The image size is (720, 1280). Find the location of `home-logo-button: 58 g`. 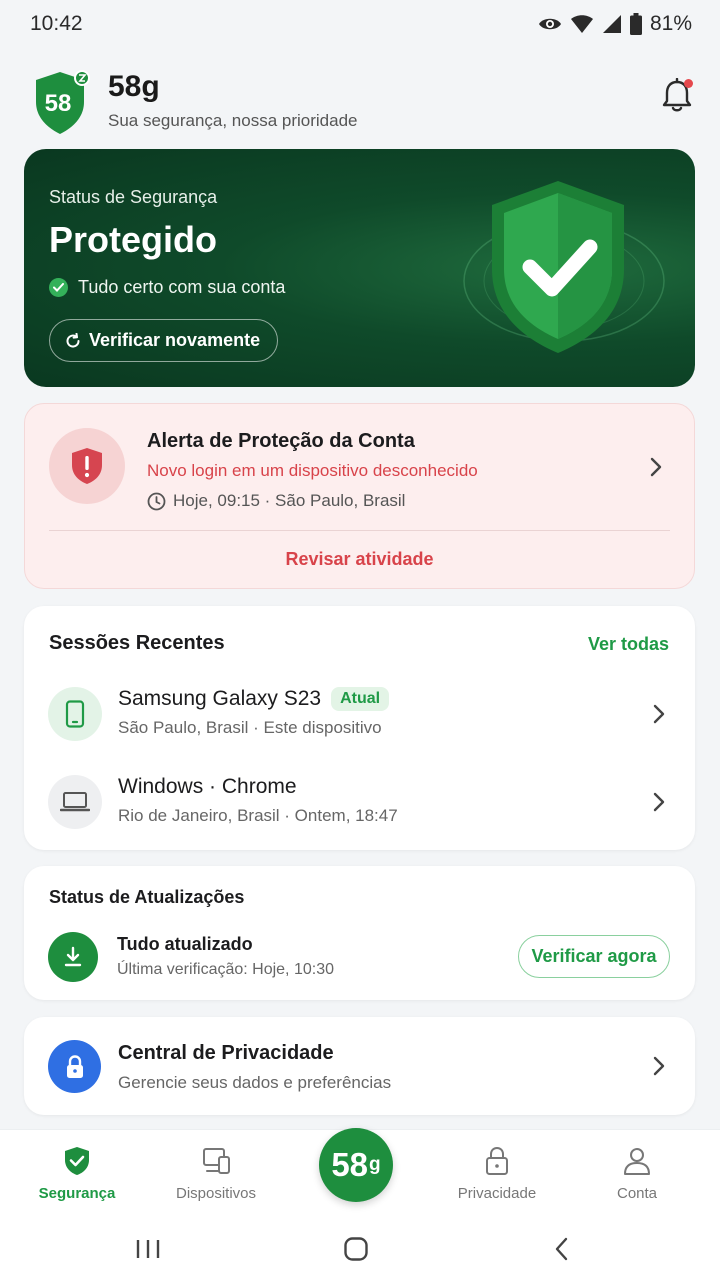

home-logo-button: 58 g is located at coordinates (356, 1165).